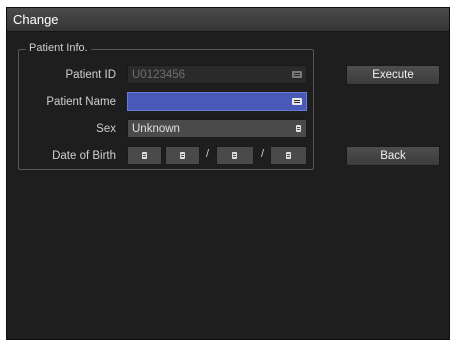 The height and width of the screenshot is (341, 457). What do you see at coordinates (228, 20) in the screenshot?
I see `title-bar: Change` at bounding box center [228, 20].